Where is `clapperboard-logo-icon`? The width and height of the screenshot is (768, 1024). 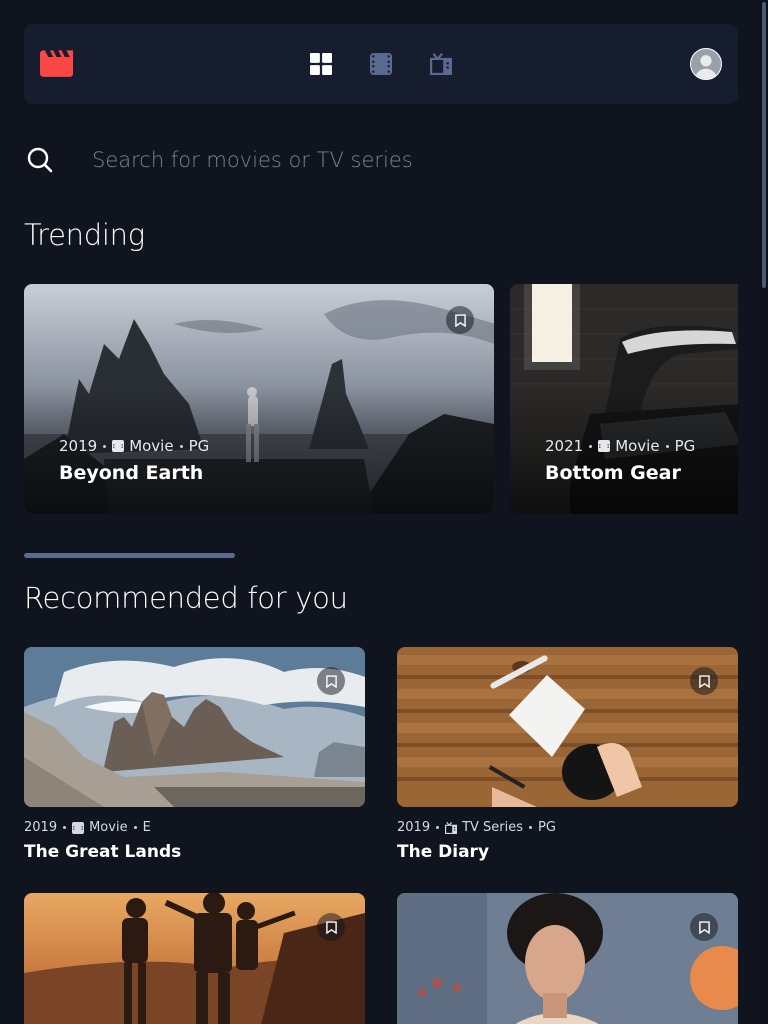
clapperboard-logo-icon is located at coordinates (56, 63).